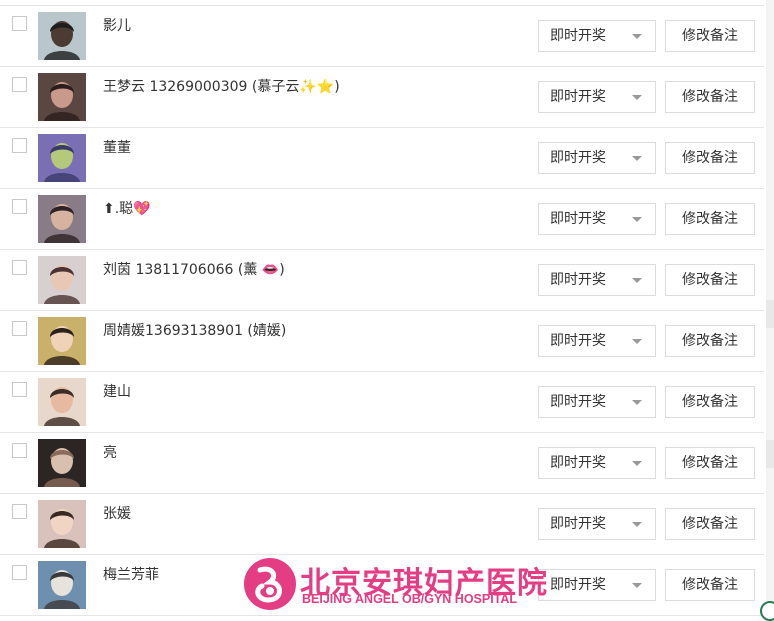  I want to click on corner-circle-icon, so click(767, 611).